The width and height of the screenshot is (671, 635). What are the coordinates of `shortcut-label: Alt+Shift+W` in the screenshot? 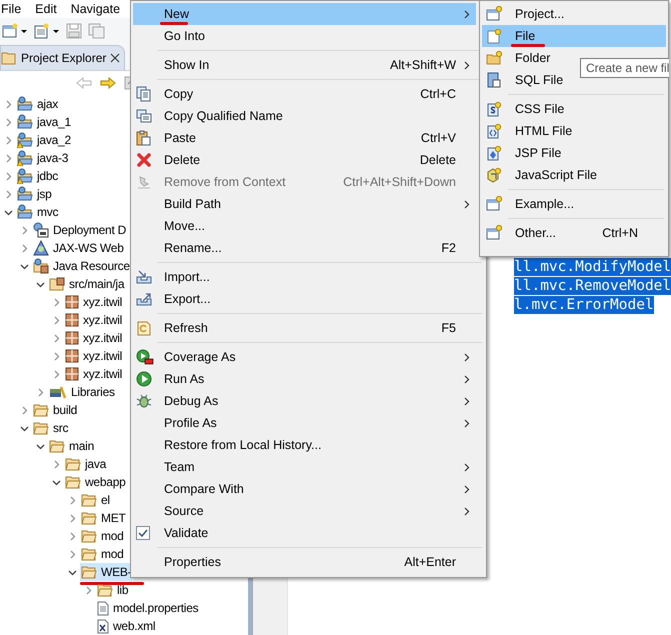 It's located at (423, 65).